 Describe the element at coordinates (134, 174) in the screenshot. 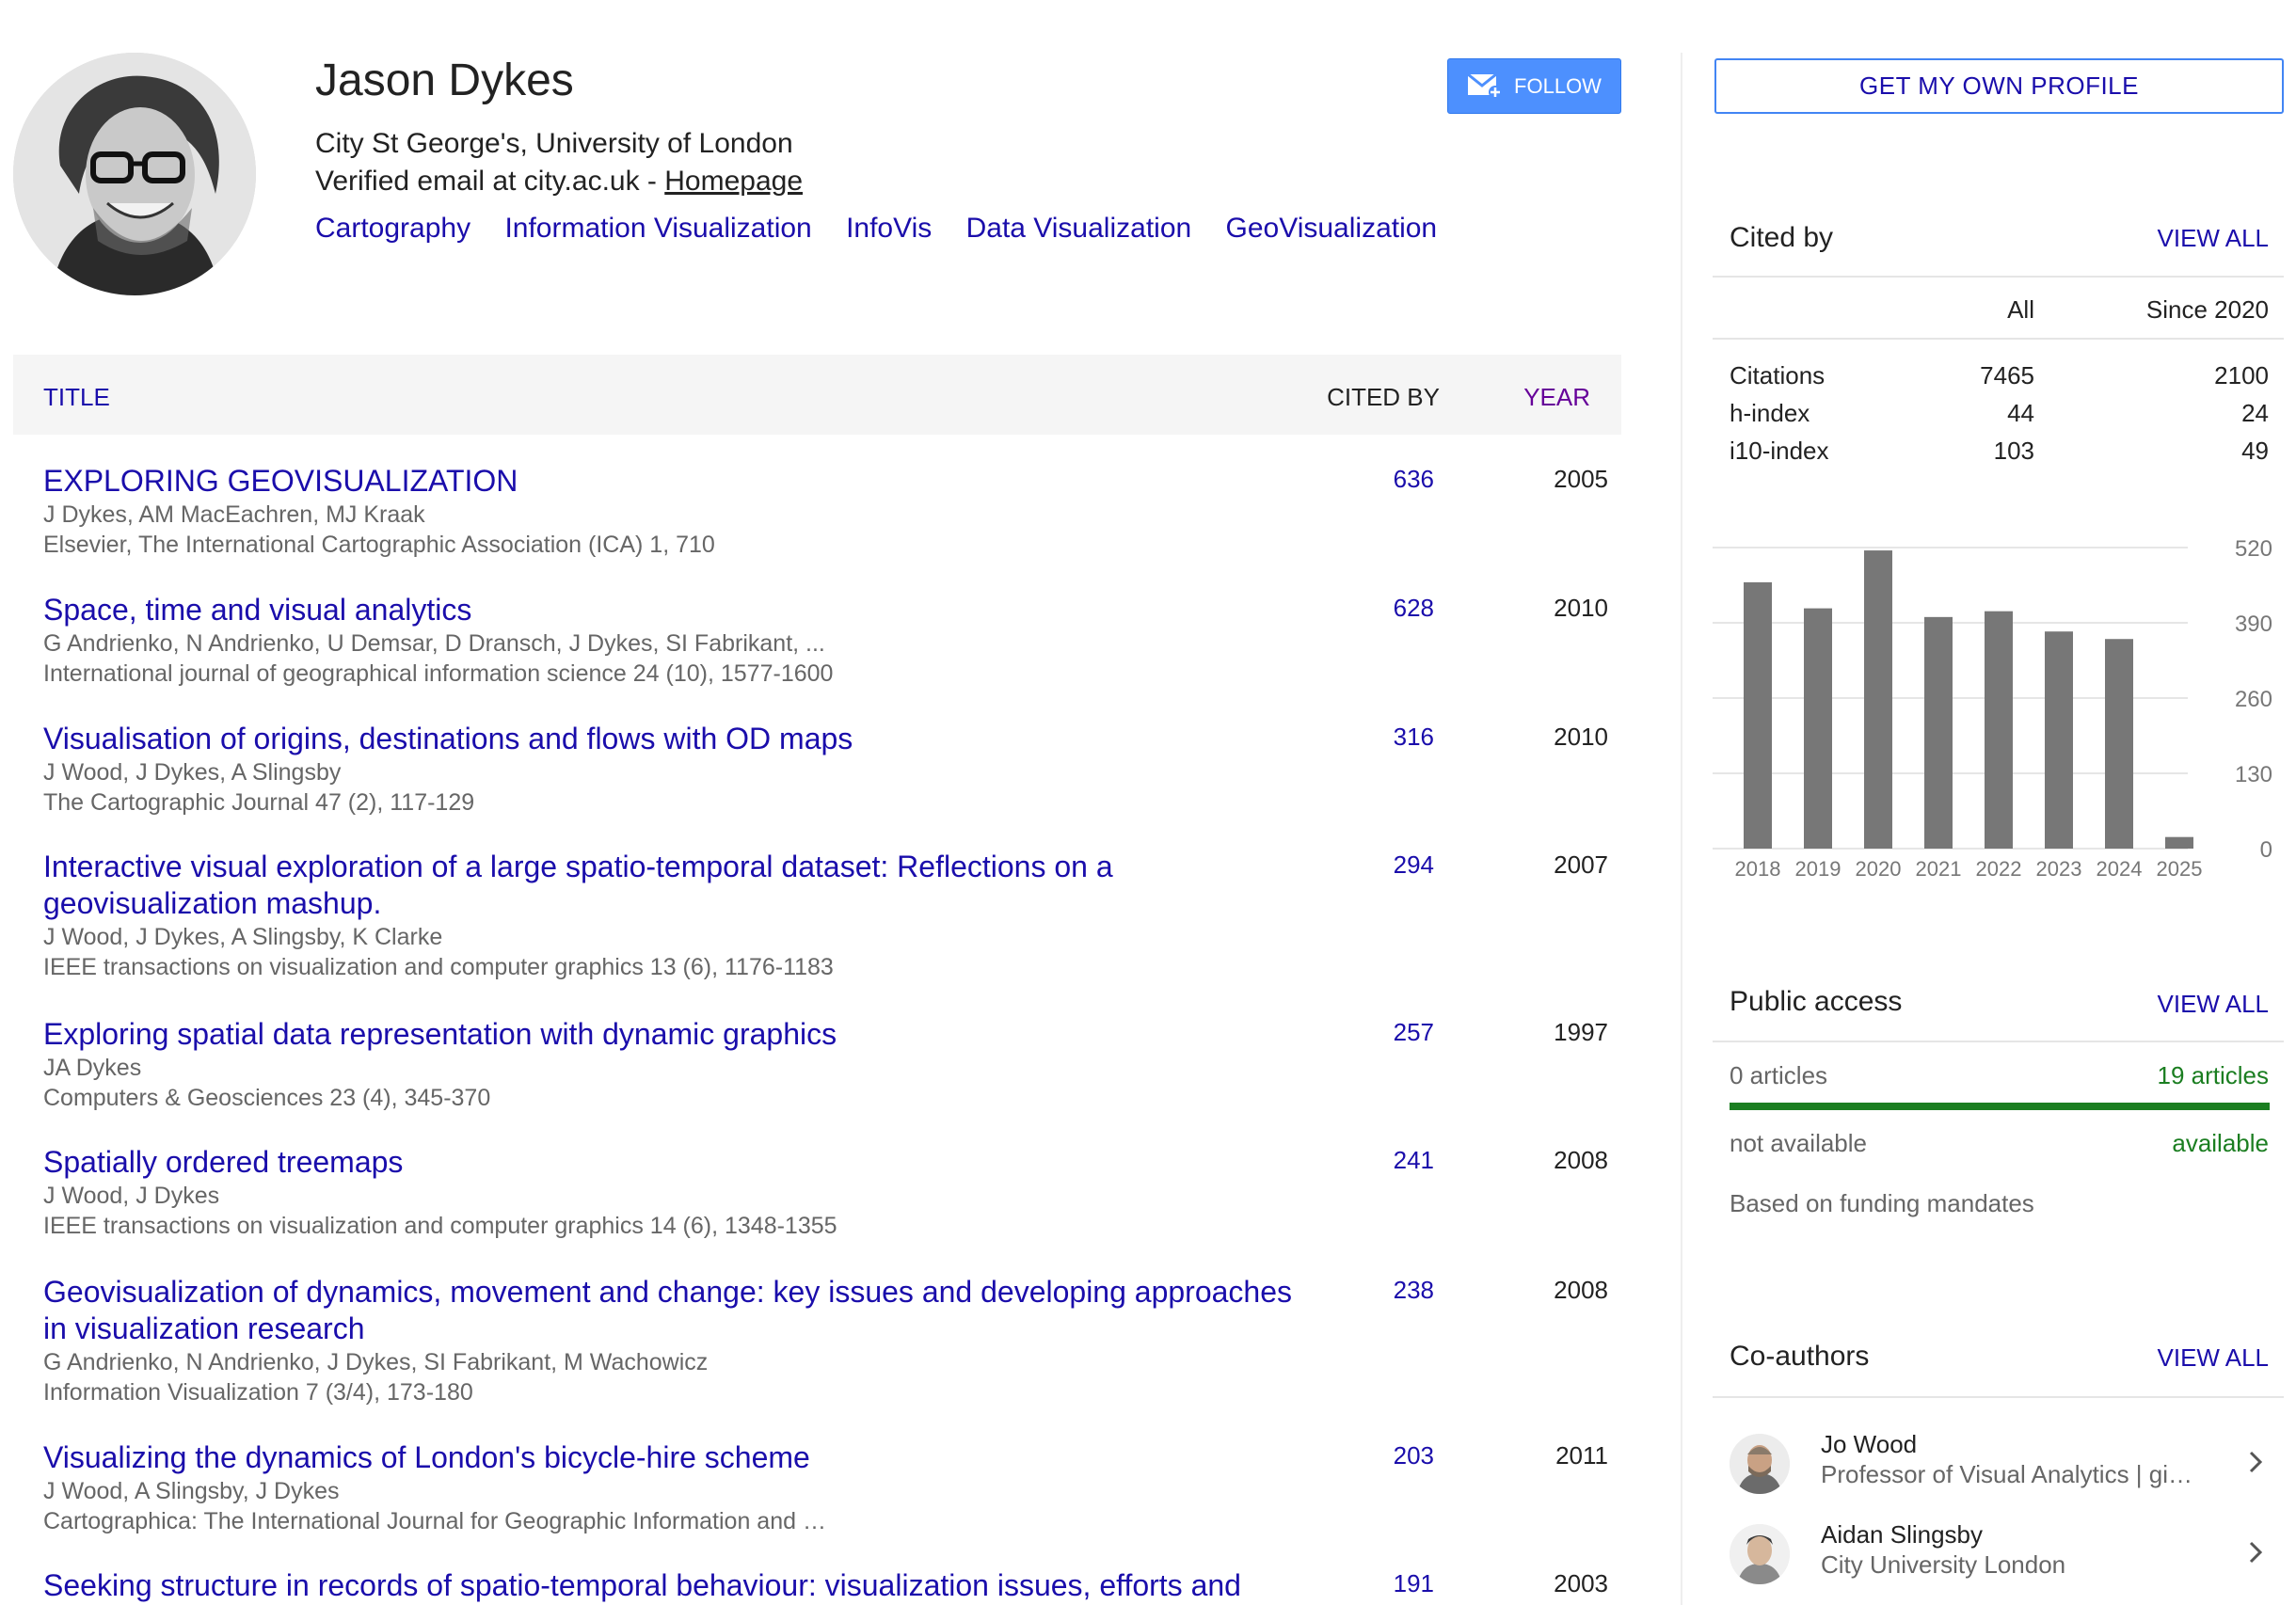

I see `profile-photo` at that location.